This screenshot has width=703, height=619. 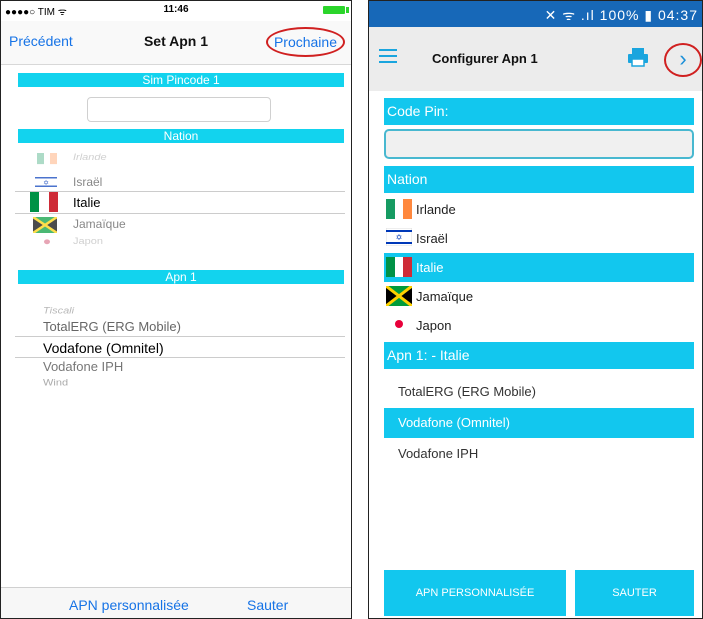 I want to click on apn-item-selected: Vodafone (Omnitel), so click(x=539, y=423).